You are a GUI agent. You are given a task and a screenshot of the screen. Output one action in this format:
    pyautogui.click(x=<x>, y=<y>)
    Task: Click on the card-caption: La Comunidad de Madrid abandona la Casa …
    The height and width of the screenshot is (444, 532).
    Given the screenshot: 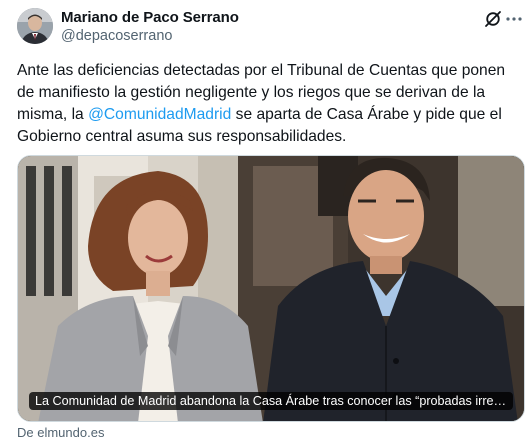 What is the action you would take?
    pyautogui.click(x=271, y=401)
    